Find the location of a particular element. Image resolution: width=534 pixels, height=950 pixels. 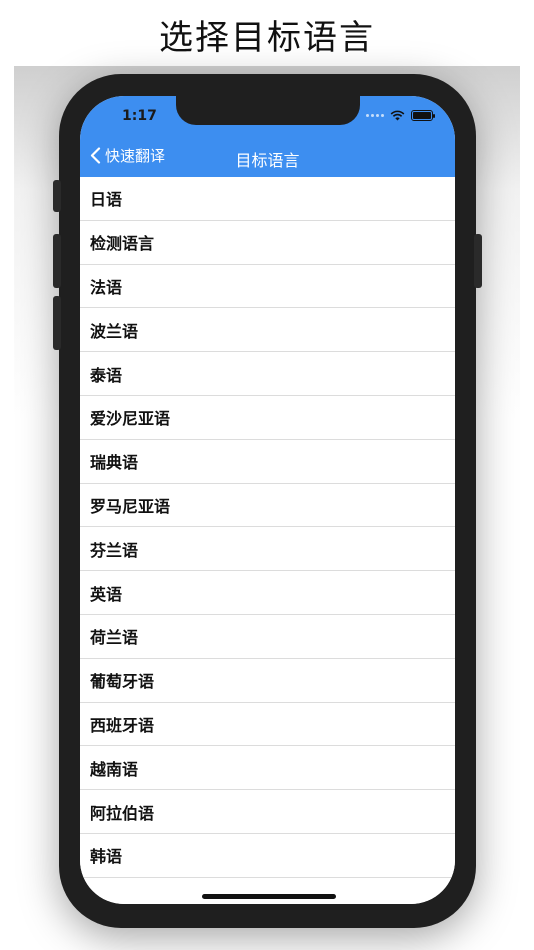

list-item: 日语 is located at coordinates (267, 199).